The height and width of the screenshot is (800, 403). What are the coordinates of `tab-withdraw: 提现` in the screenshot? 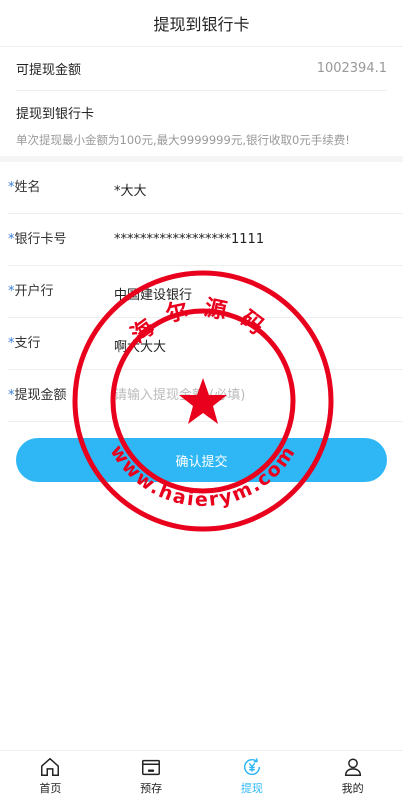 It's located at (252, 775).